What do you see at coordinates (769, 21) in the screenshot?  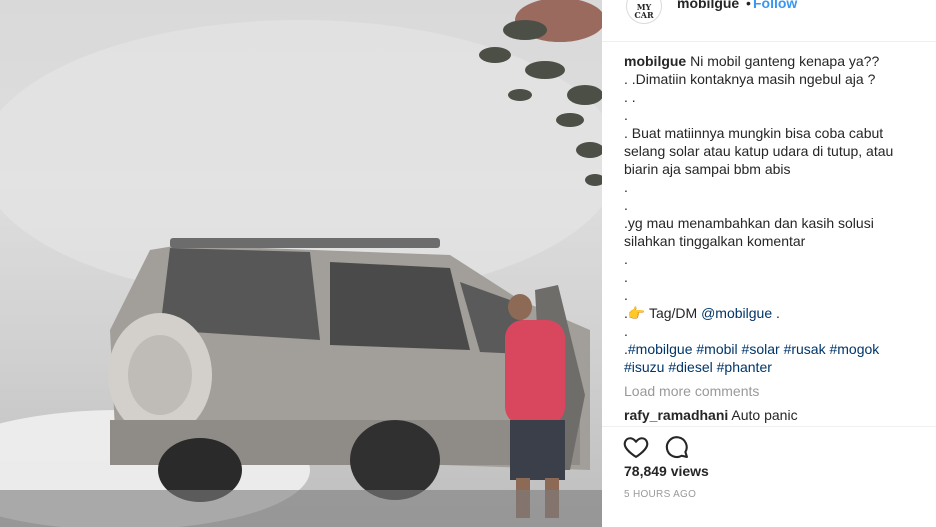 I see `post-header: MY CAR mobilgue • Follow` at bounding box center [769, 21].